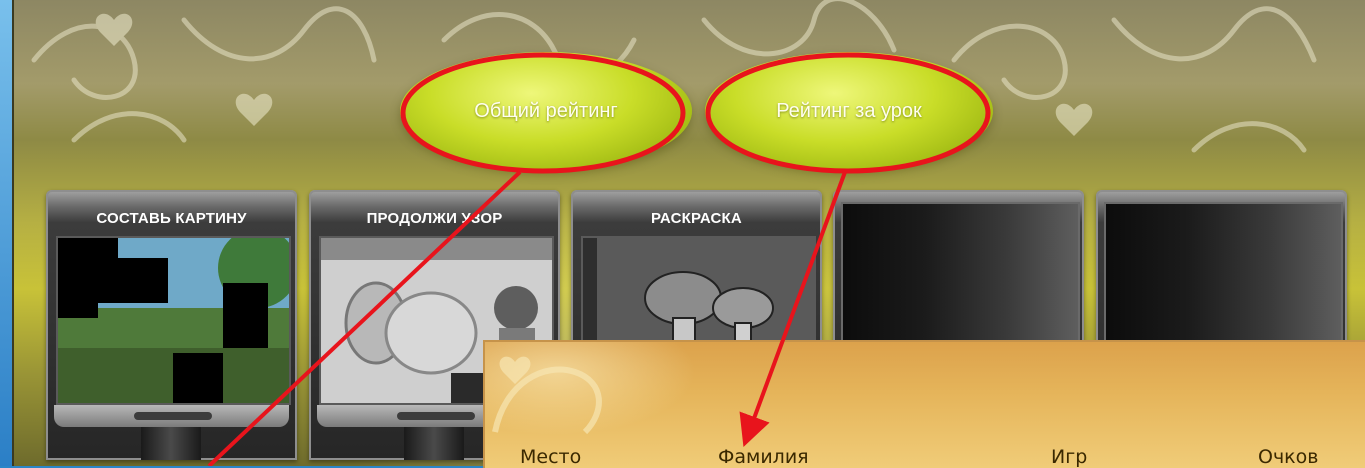 The image size is (1365, 468). What do you see at coordinates (1069, 457) in the screenshot?
I see `column-header-games: Игр` at bounding box center [1069, 457].